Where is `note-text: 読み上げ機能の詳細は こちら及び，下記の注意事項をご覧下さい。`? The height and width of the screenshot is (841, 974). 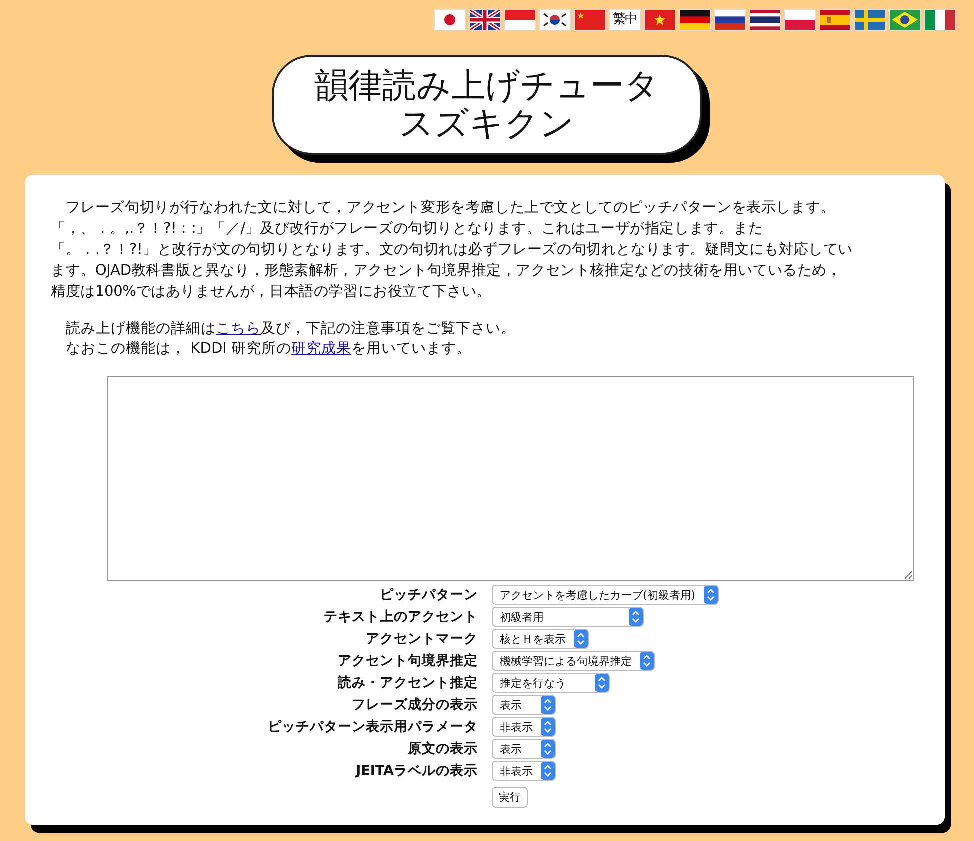
note-text: 読み上げ機能の詳細は こちら及び，下記の注意事項をご覧下さい。 is located at coordinates (291, 329).